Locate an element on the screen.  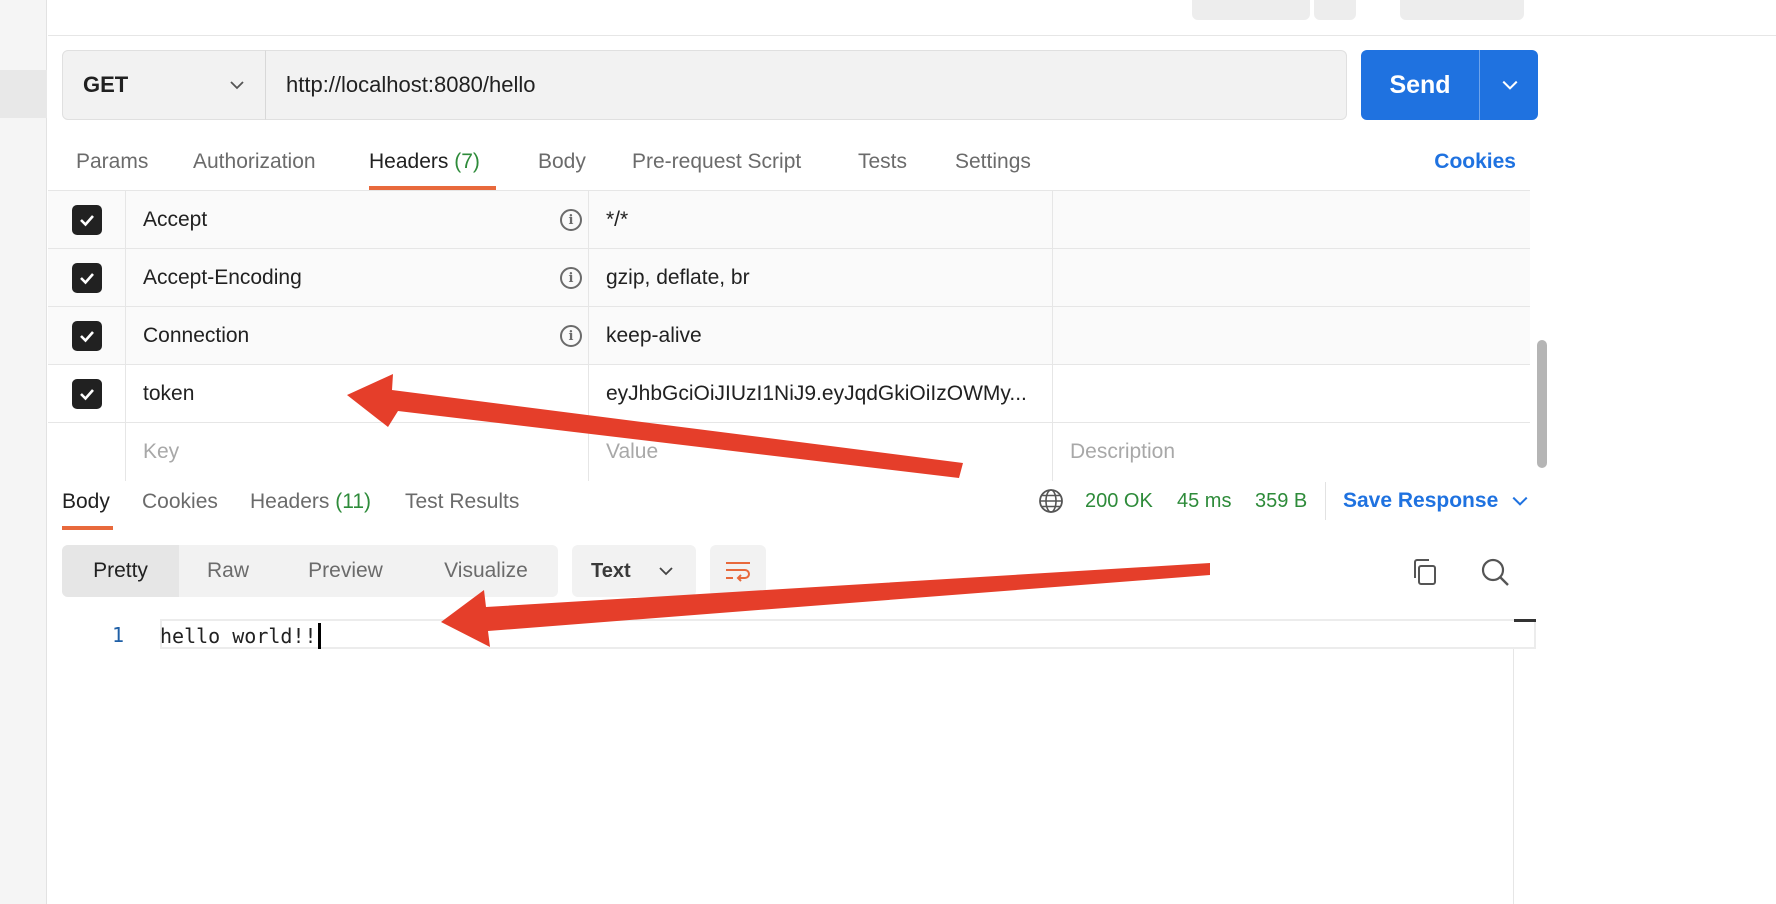
tab-response-headers-count: (11) is located at coordinates (353, 501).